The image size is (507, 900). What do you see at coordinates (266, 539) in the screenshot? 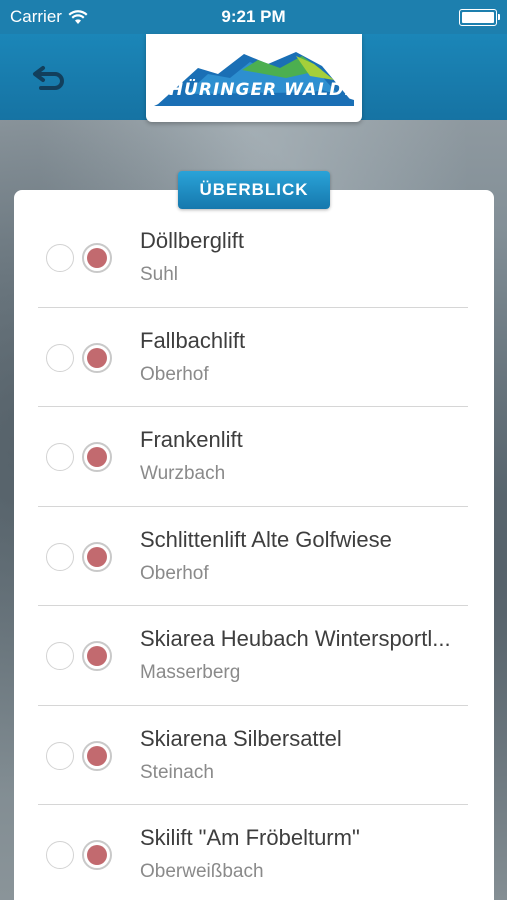
I see `lift-name: Schlittenlift Alte Golfwiese` at bounding box center [266, 539].